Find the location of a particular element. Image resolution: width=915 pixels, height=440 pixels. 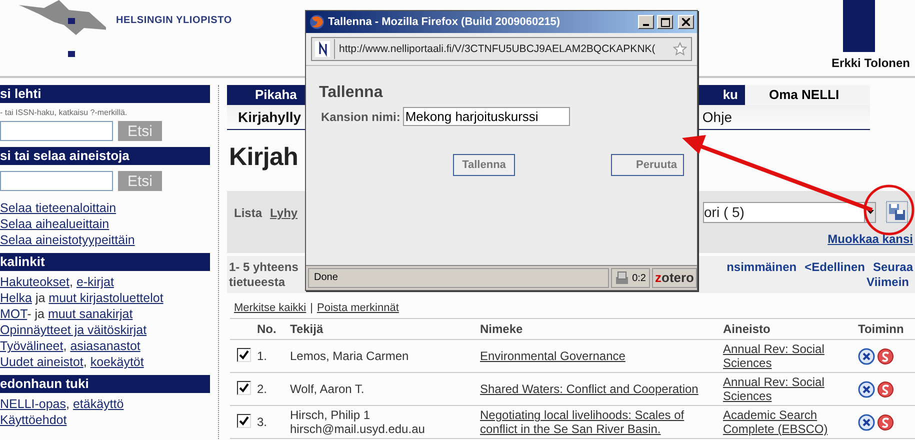

title-link: Environmental Governance is located at coordinates (553, 356).